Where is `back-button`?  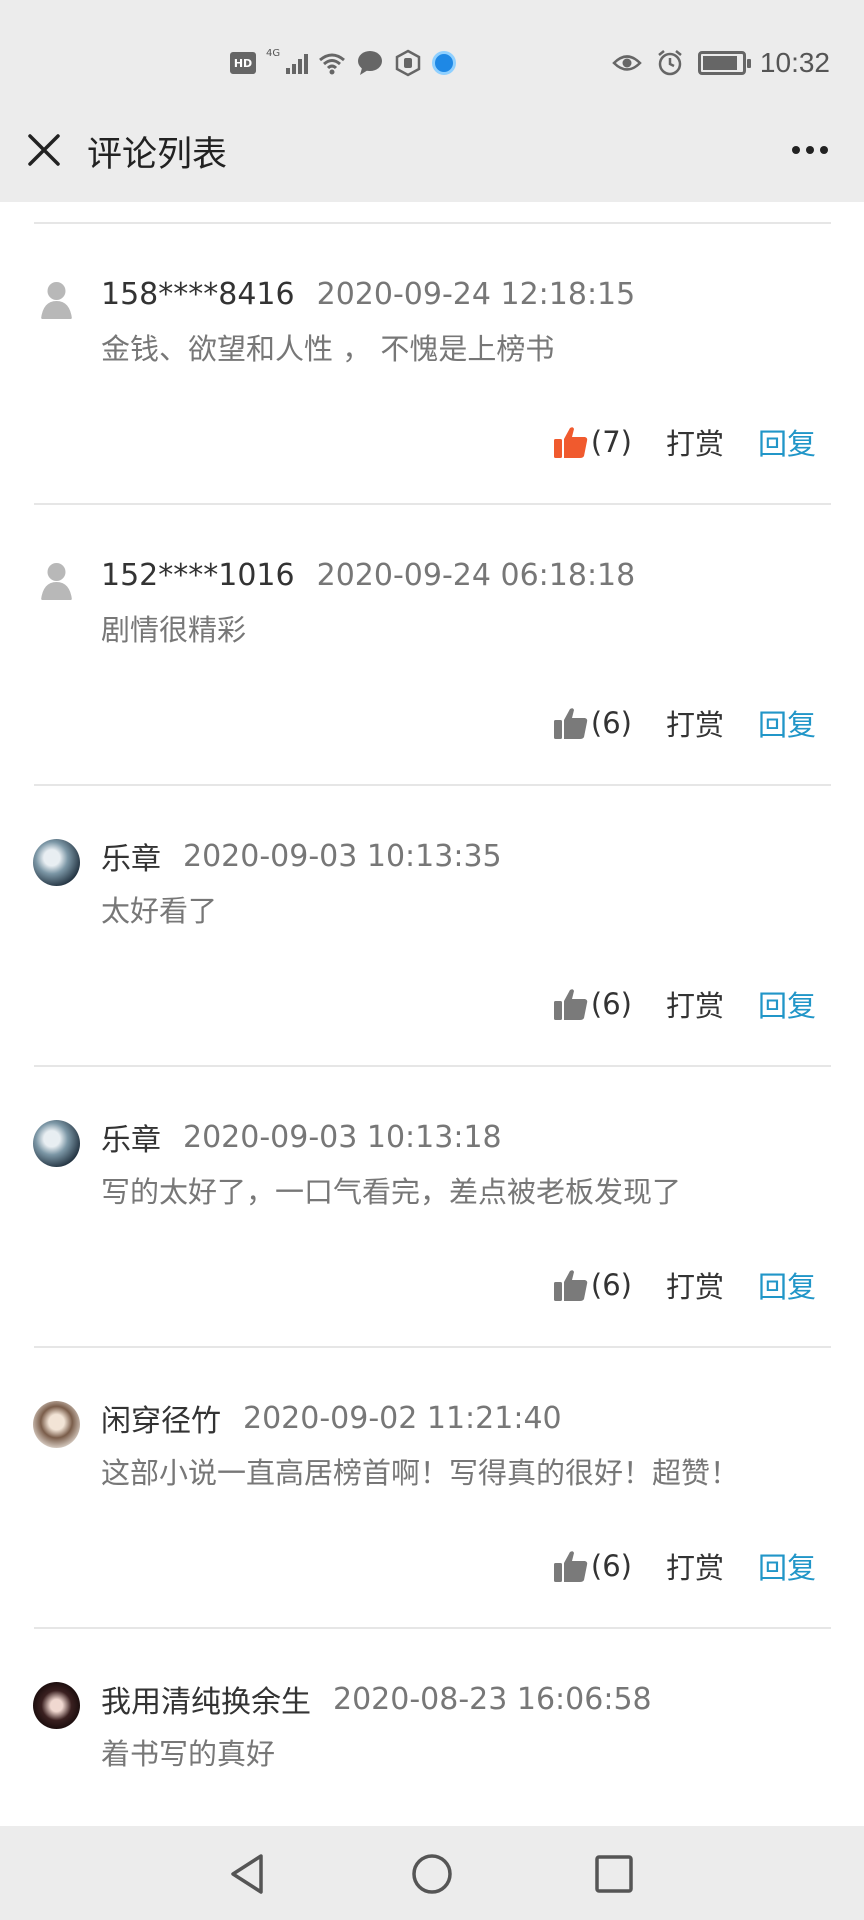
back-button is located at coordinates (247, 1874).